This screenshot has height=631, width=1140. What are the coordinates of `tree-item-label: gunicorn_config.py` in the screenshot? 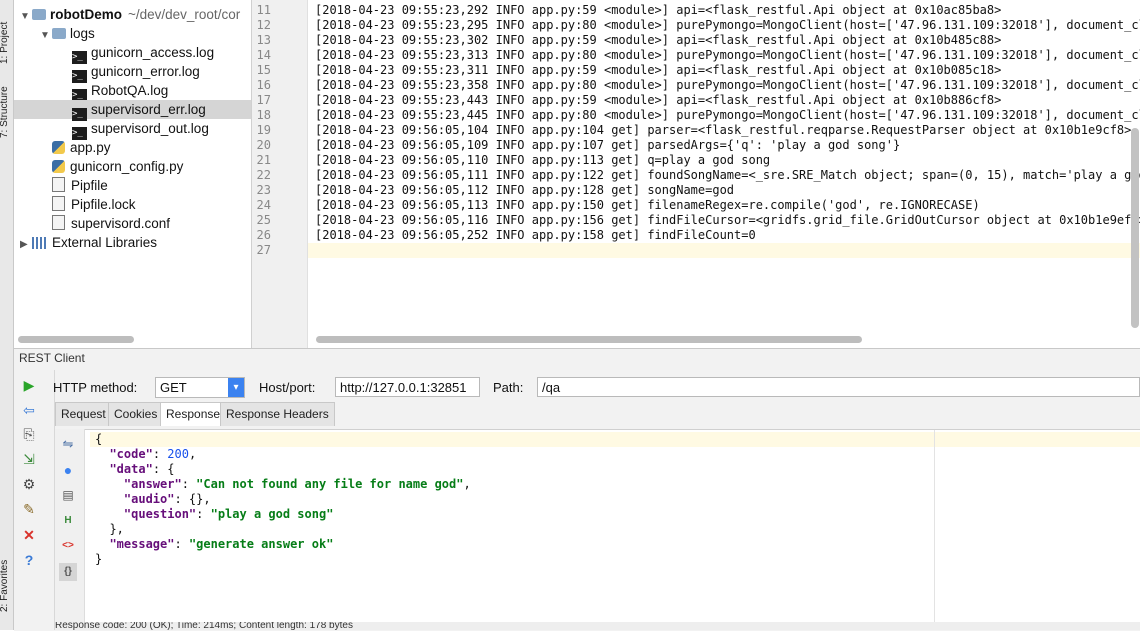 It's located at (127, 166).